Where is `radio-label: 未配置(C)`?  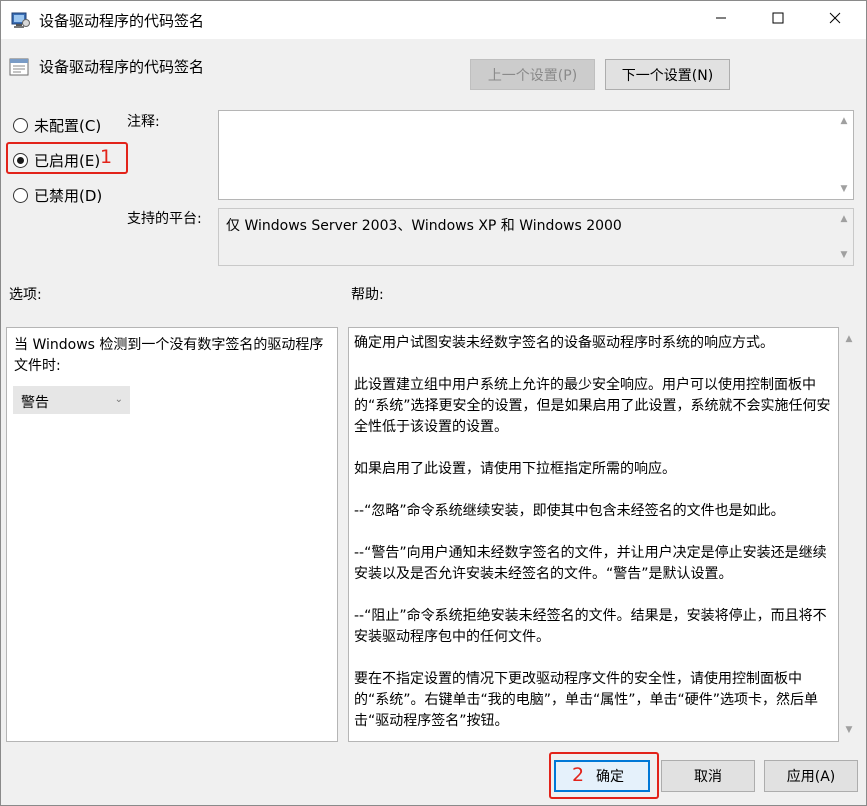 radio-label: 未配置(C) is located at coordinates (68, 126).